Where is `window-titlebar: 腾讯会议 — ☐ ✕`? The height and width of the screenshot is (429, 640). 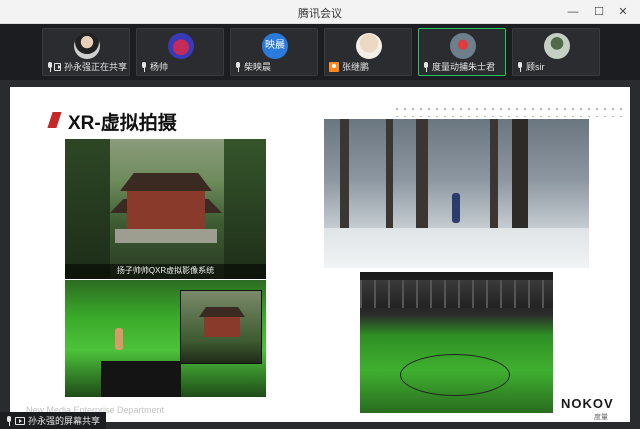 window-titlebar: 腾讯会议 — ☐ ✕ is located at coordinates (320, 12).